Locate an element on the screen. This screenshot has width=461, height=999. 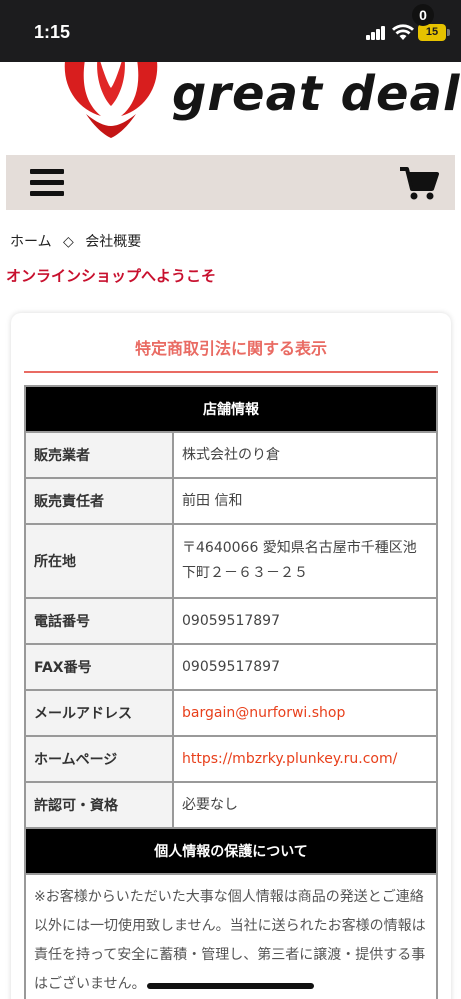
row-label: 販売責任者 is located at coordinates (99, 501).